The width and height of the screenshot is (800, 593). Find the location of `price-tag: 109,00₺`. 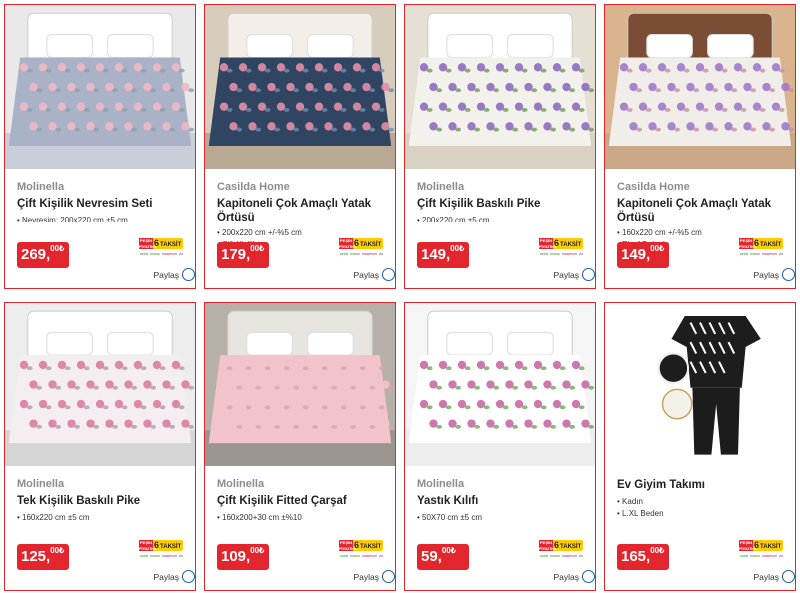

price-tag: 109,00₺ is located at coordinates (243, 557).